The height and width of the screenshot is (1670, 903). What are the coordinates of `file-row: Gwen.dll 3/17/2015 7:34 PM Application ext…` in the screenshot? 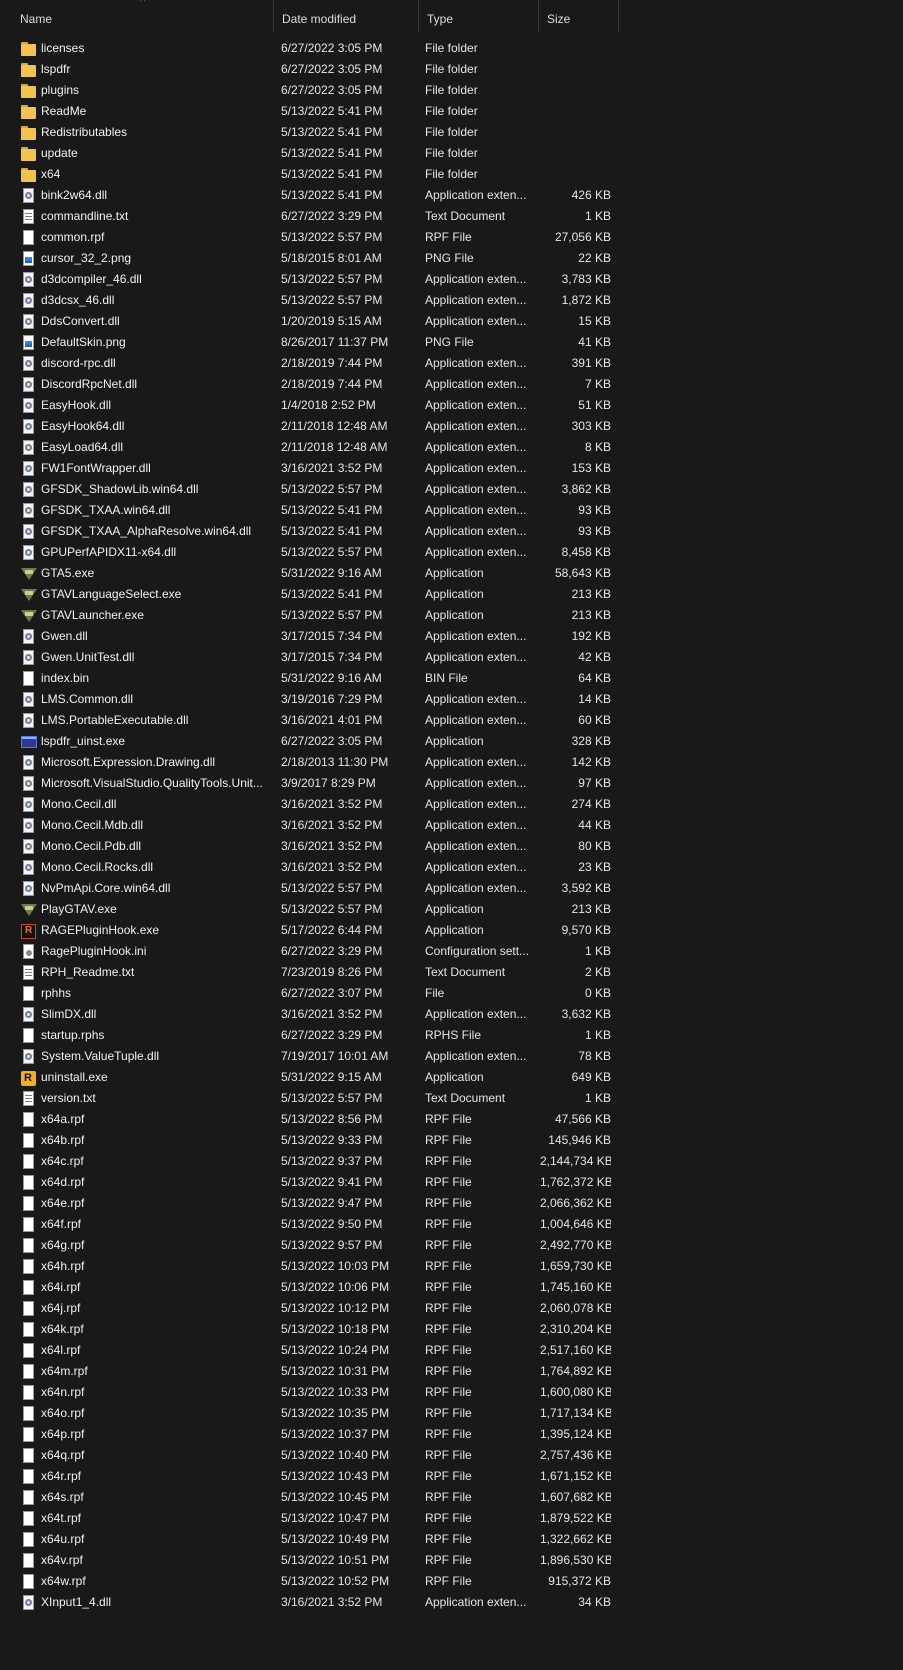 It's located at (310, 636).